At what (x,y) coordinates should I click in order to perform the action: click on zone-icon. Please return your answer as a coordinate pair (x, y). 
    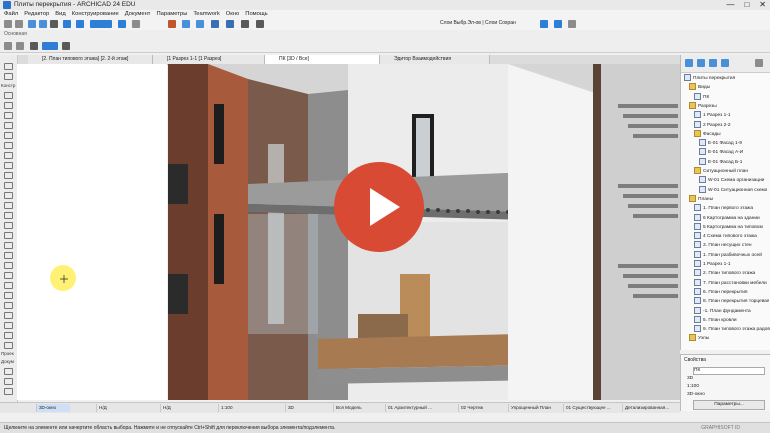
    Looking at the image, I should click on (8, 265).